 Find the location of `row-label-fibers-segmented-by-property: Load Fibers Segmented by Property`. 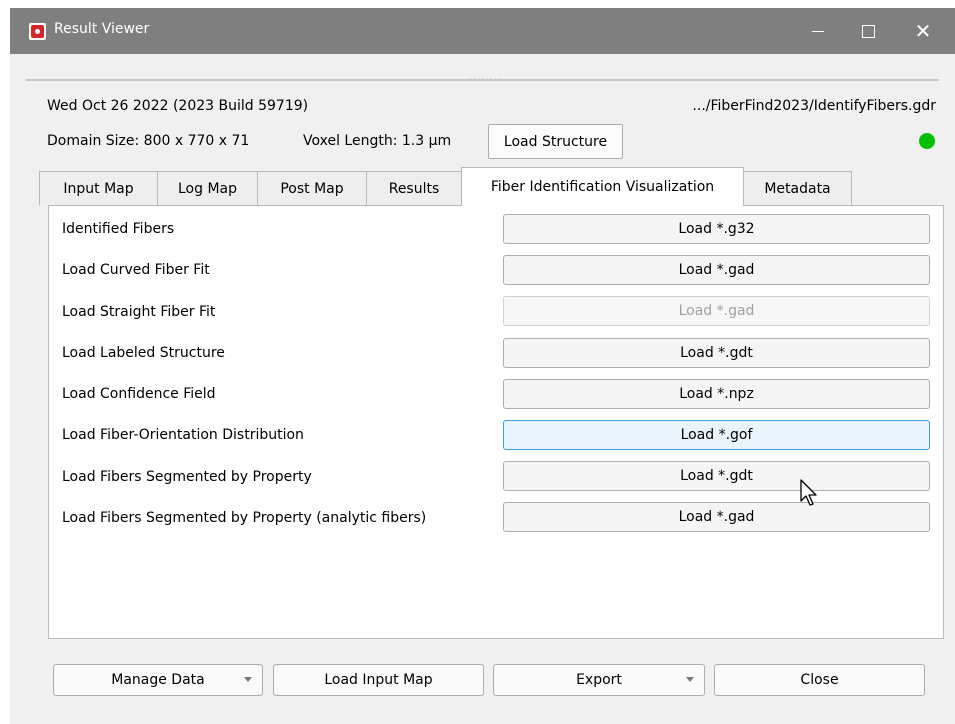

row-label-fibers-segmented-by-property: Load Fibers Segmented by Property is located at coordinates (187, 477).